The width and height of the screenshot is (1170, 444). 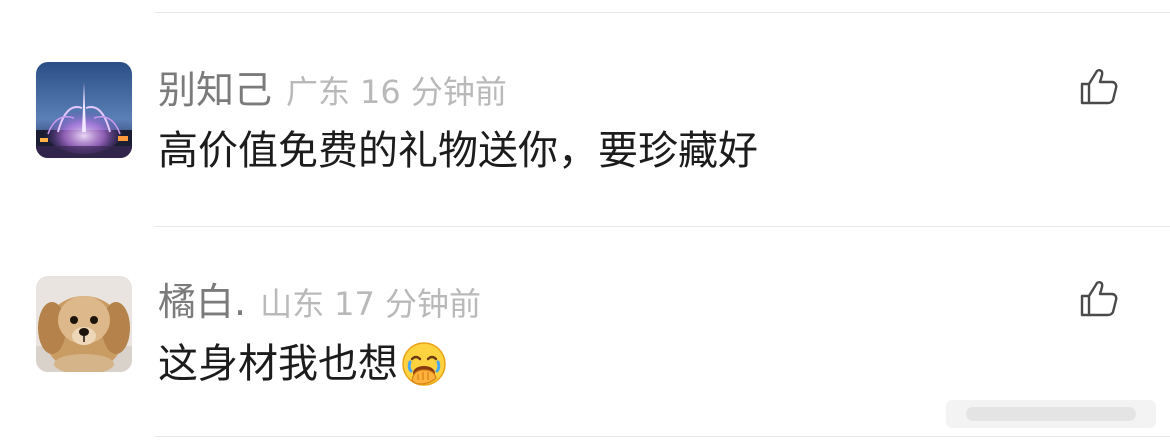 I want to click on comment-meta: 别知己 广东 16 分钟前, so click(x=332, y=90).